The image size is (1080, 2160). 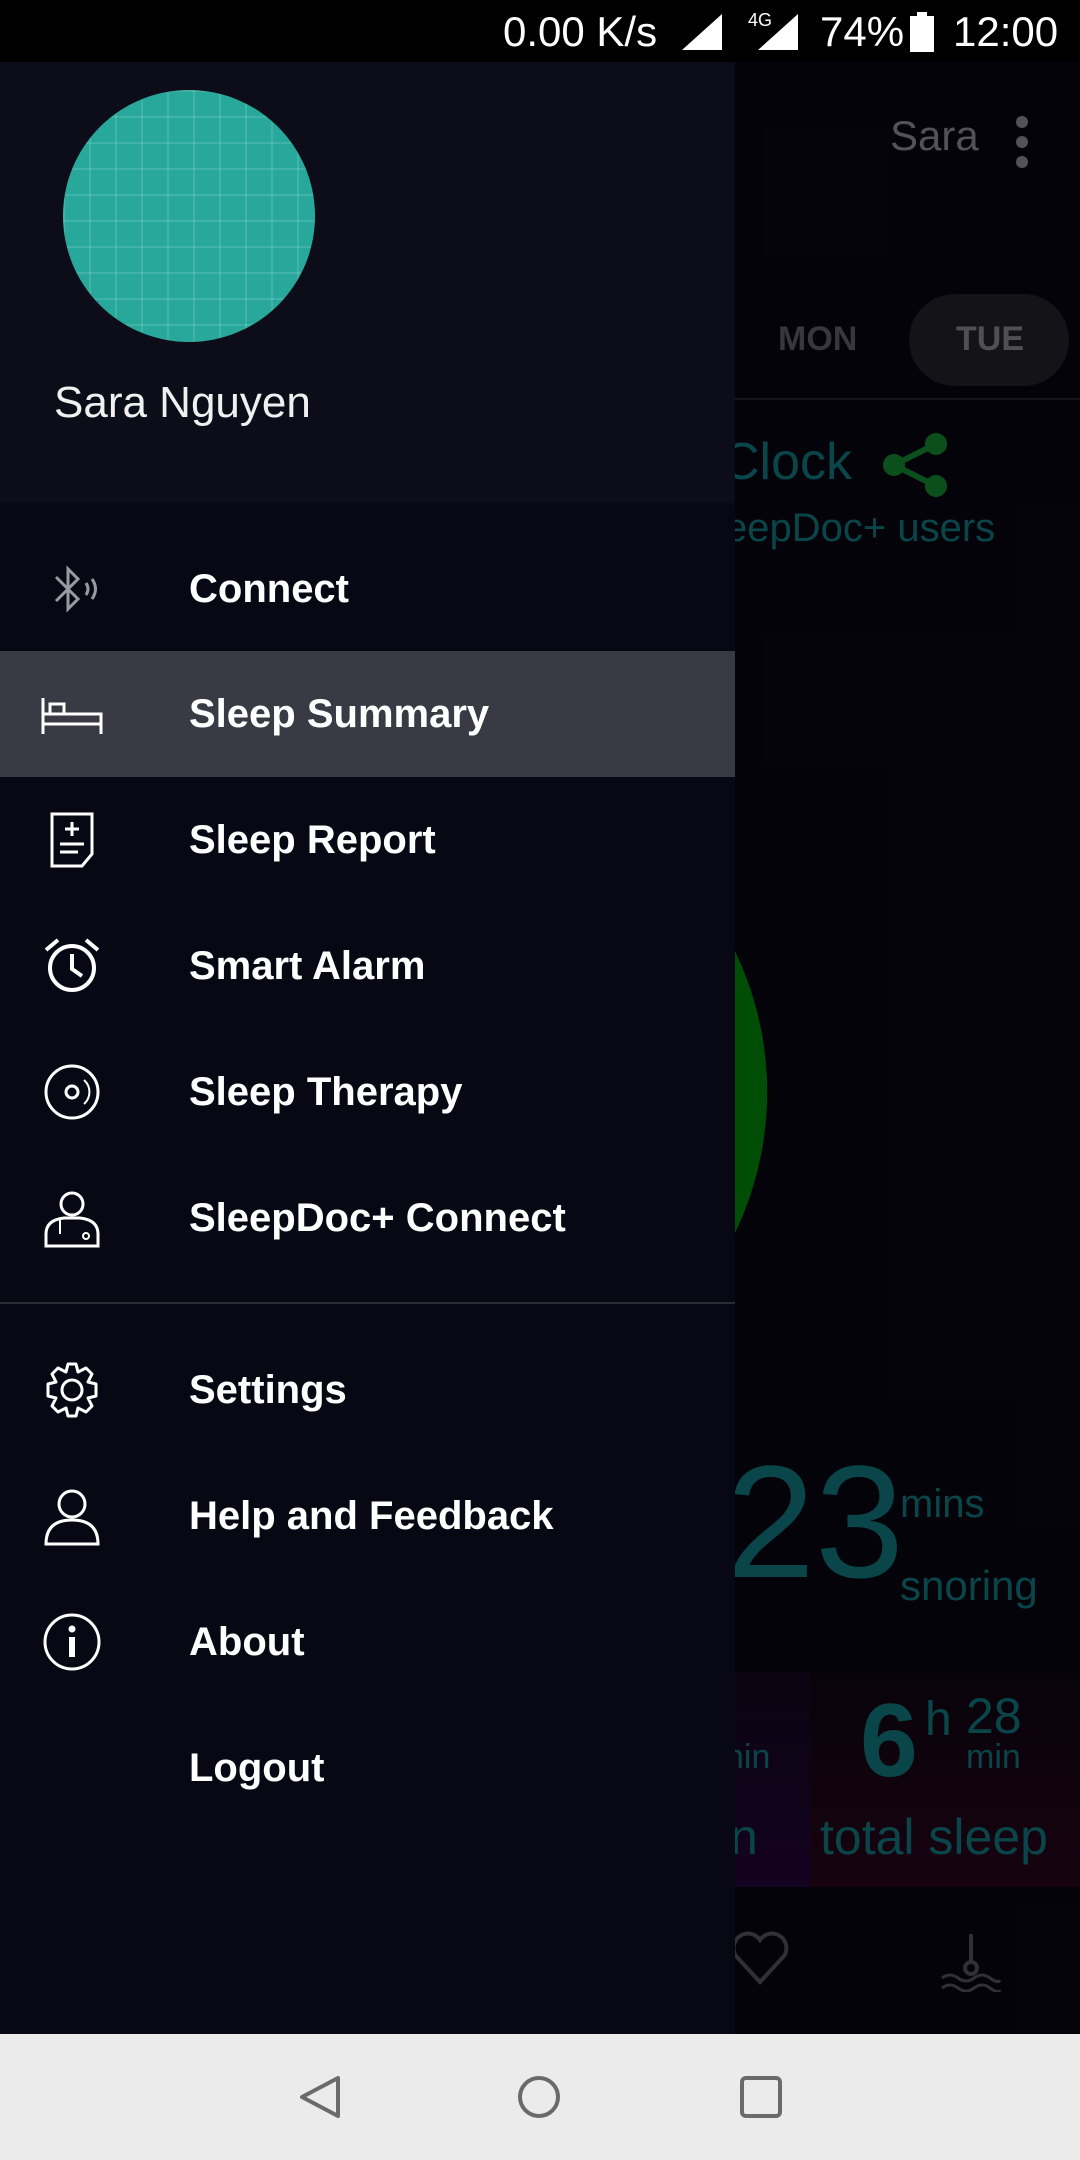 I want to click on menu-item-help-feedback: Help and Feedback, so click(x=367, y=1516).